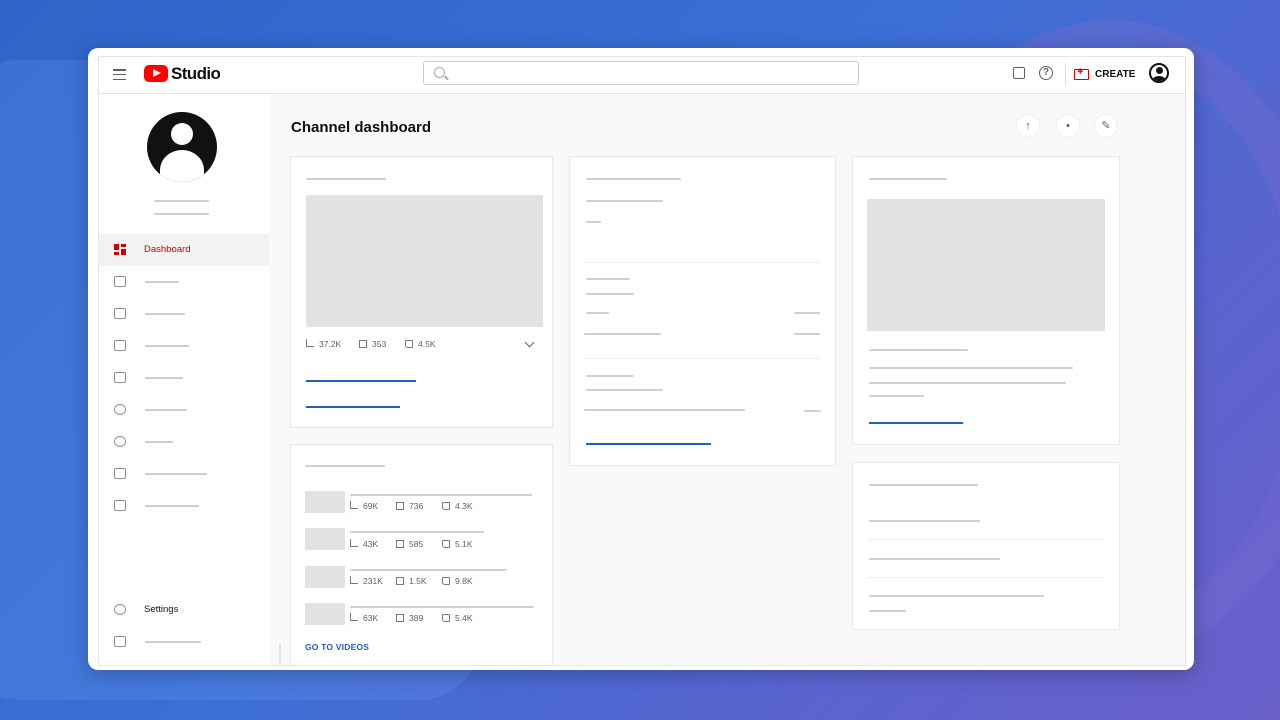 Image resolution: width=1280 pixels, height=720 pixels. I want to click on creator-insider-card, so click(986, 300).